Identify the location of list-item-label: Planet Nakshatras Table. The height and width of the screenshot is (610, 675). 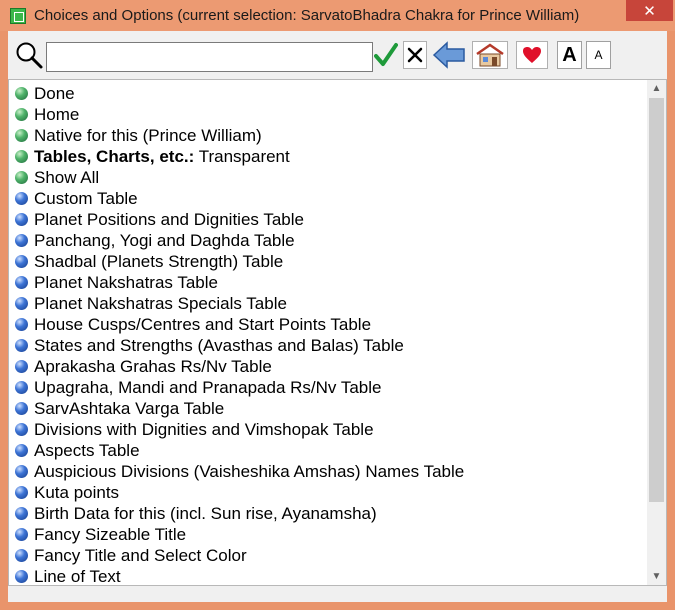
(126, 282).